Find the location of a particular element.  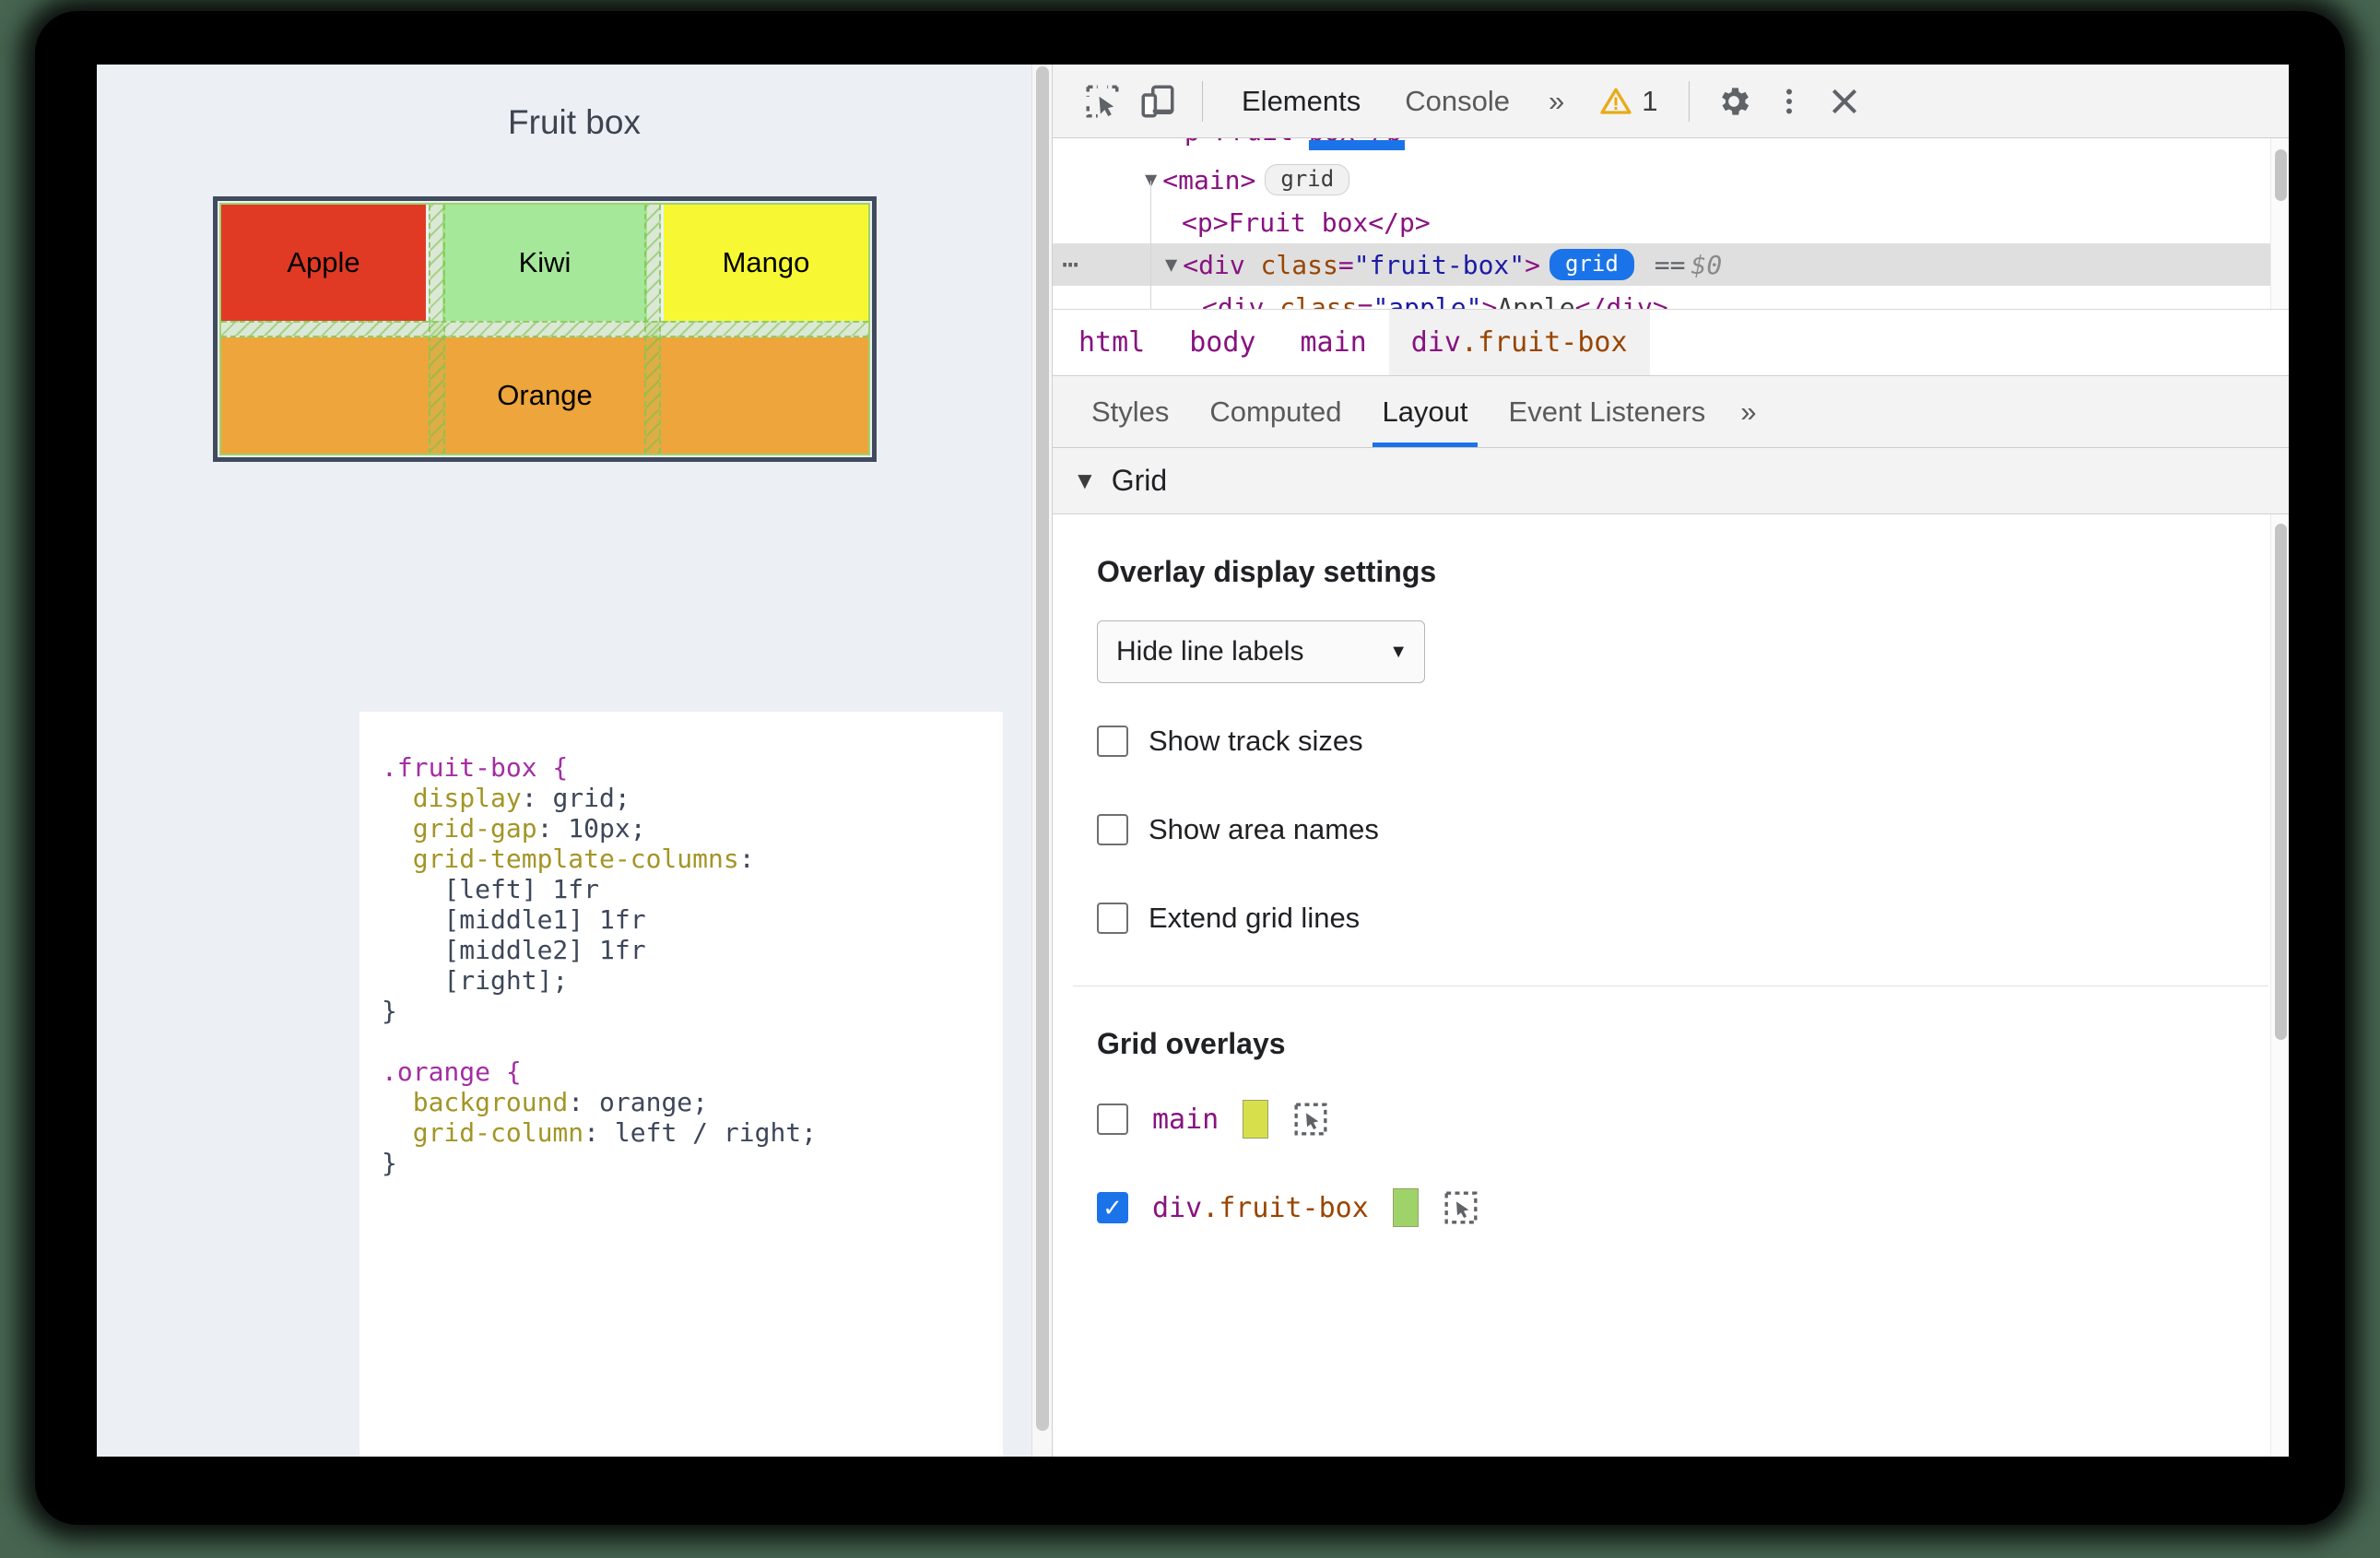

inspect-element-icon is located at coordinates (1102, 101).